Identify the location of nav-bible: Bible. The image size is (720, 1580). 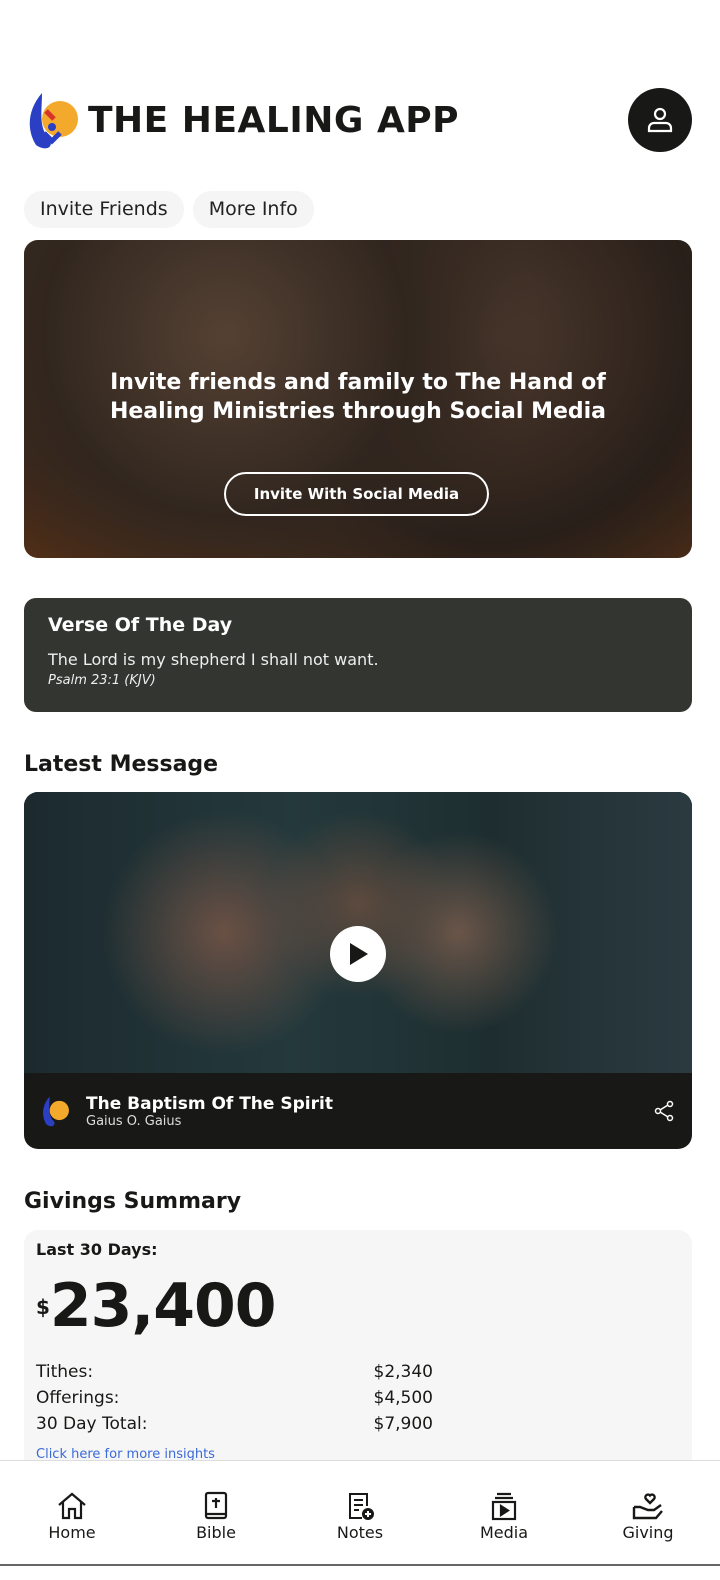
(216, 1527).